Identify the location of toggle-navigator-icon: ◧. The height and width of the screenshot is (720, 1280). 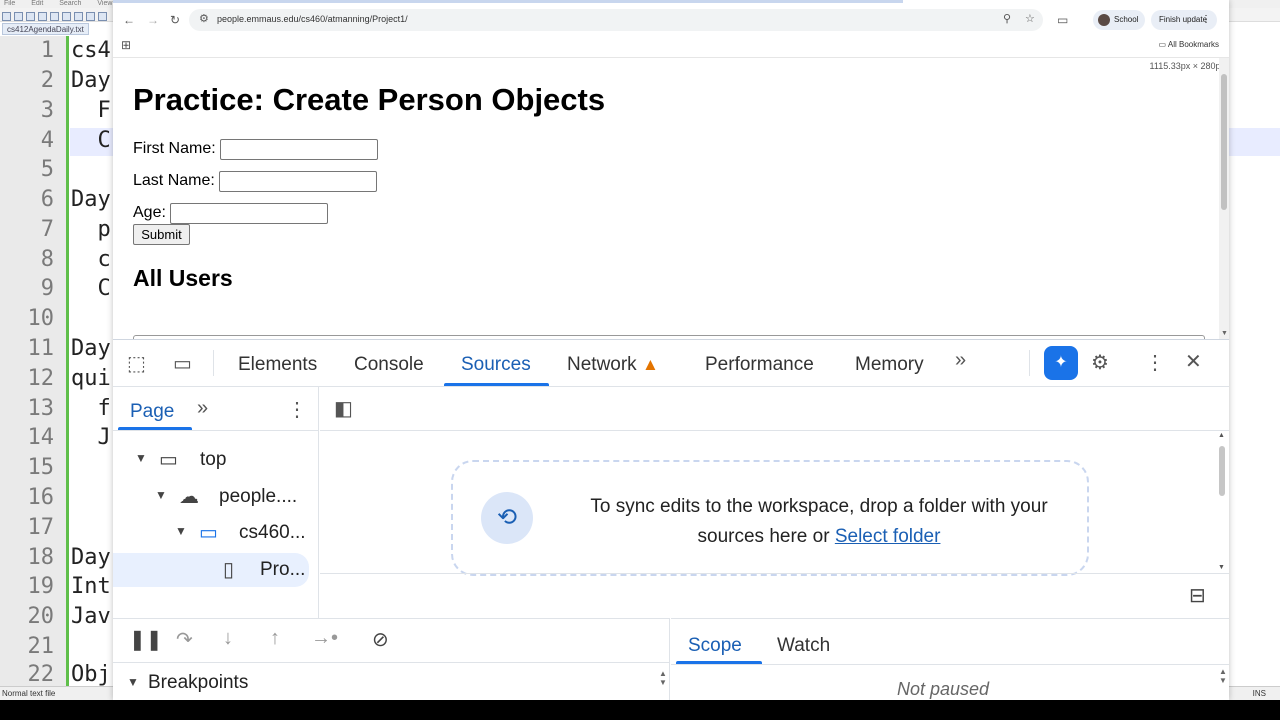
(343, 408).